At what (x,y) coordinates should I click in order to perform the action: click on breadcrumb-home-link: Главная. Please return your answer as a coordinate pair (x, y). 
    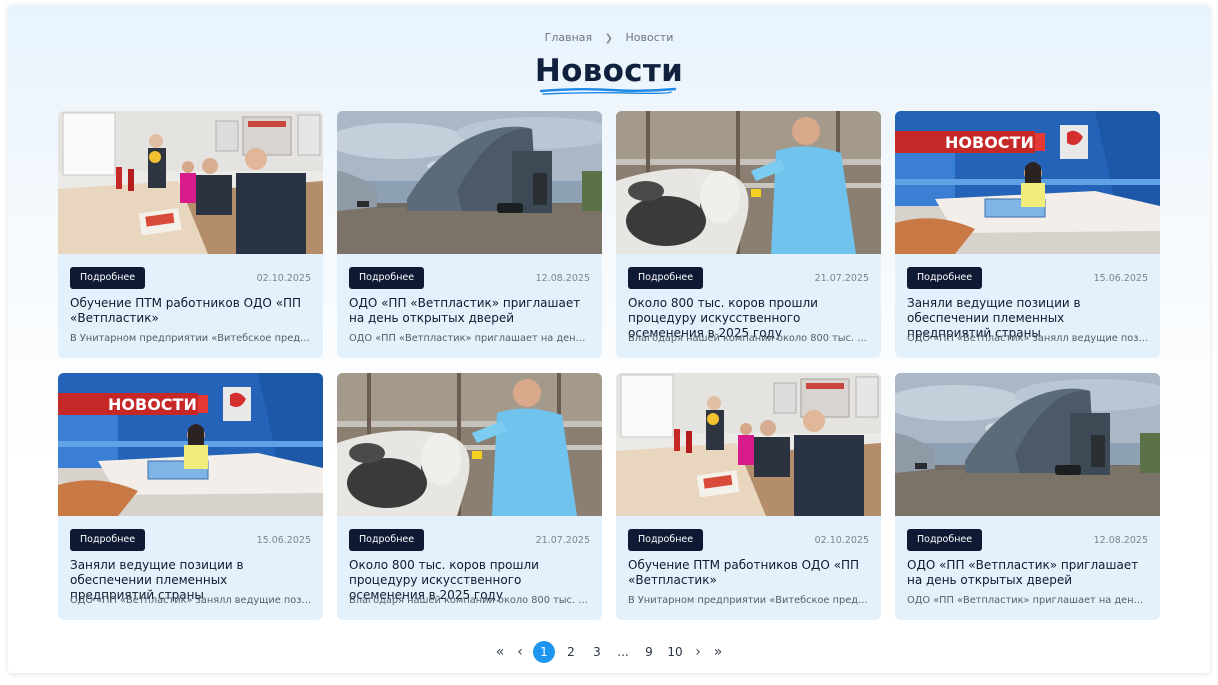
    Looking at the image, I should click on (569, 37).